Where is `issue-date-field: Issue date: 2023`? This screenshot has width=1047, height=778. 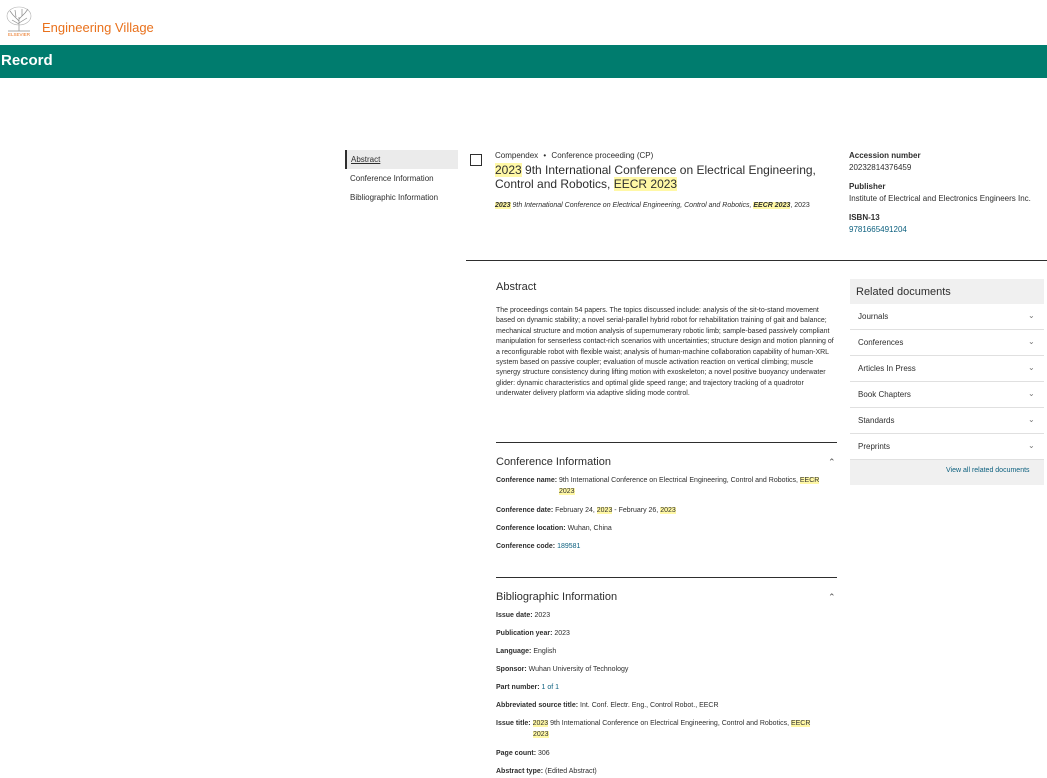
issue-date-field: Issue date: 2023 is located at coordinates (523, 615).